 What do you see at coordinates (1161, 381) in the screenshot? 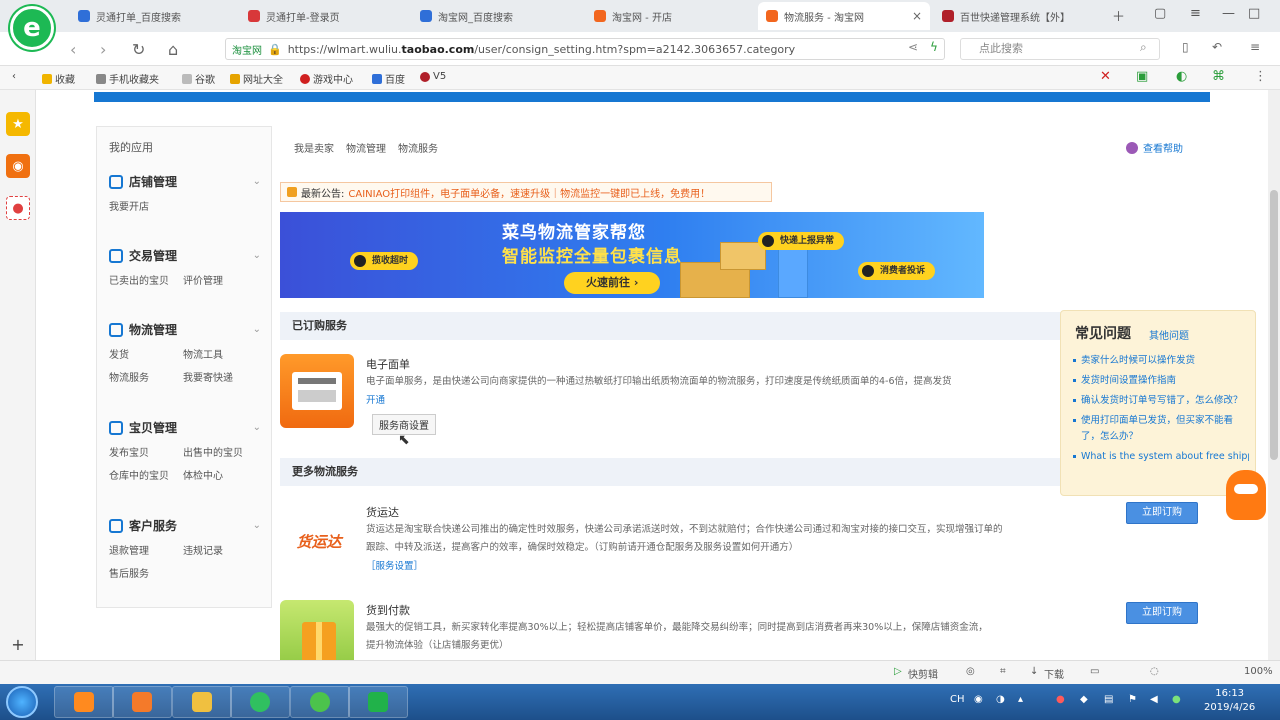
I see `faq-item: 发货时间设置操作指南` at bounding box center [1161, 381].